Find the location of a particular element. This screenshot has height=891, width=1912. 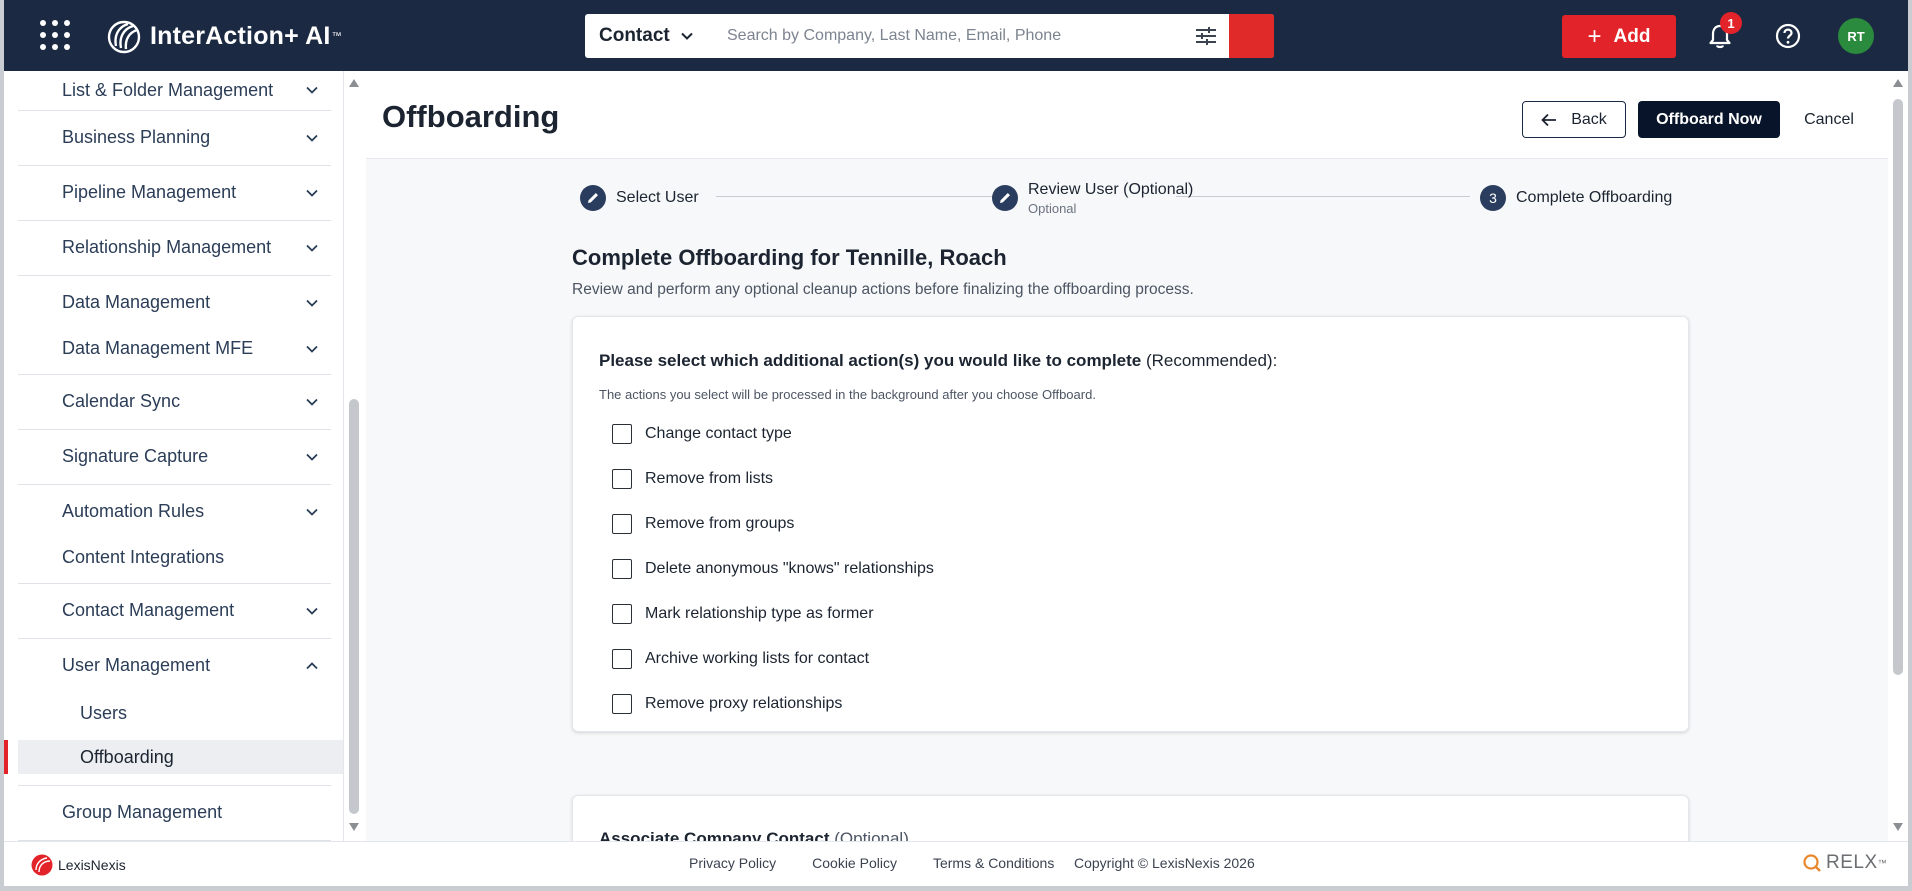

step-connector is located at coordinates (857, 196).